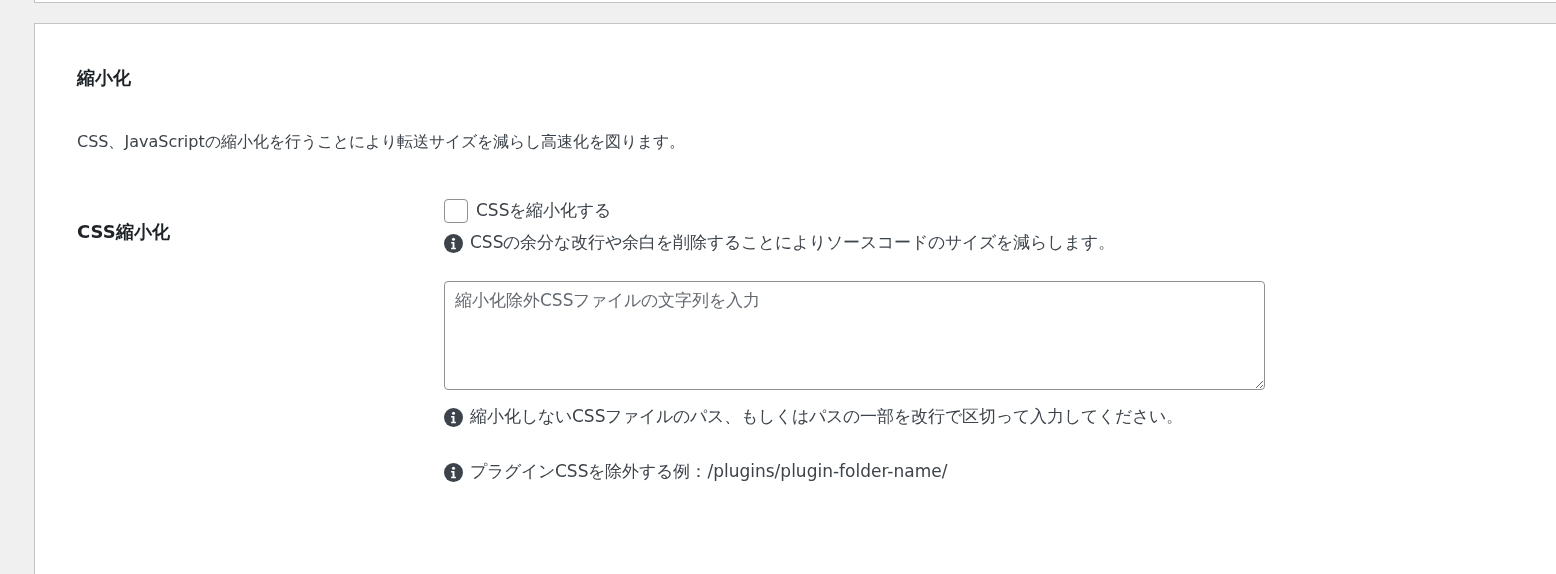  I want to click on hint-text: プラグインCSSを除外する例：/plugins/plugin-folder-name/, so click(709, 472).